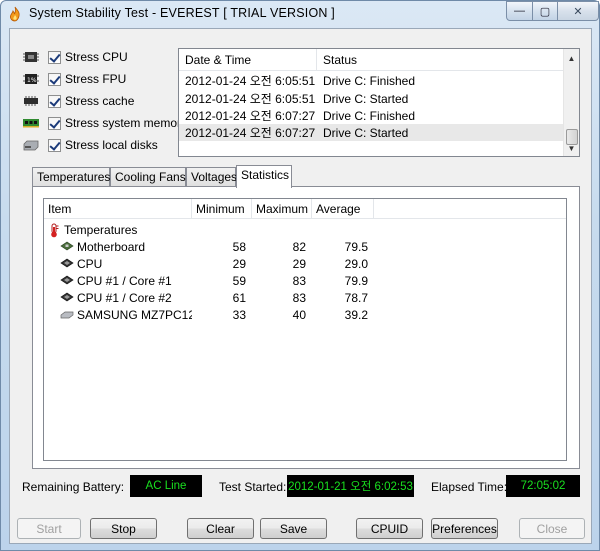 The height and width of the screenshot is (551, 600). I want to click on row-max: 83, so click(299, 281).